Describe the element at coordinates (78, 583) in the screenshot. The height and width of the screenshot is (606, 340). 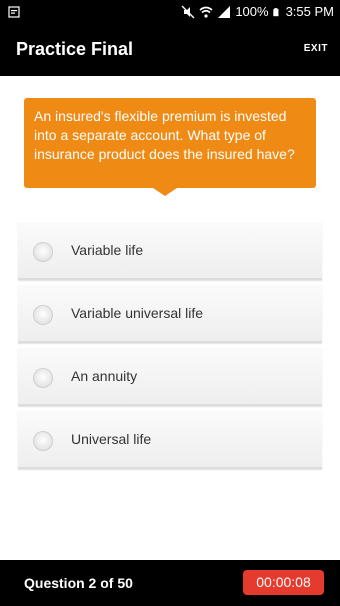
I see `question-counter: Question 2 of 50` at that location.